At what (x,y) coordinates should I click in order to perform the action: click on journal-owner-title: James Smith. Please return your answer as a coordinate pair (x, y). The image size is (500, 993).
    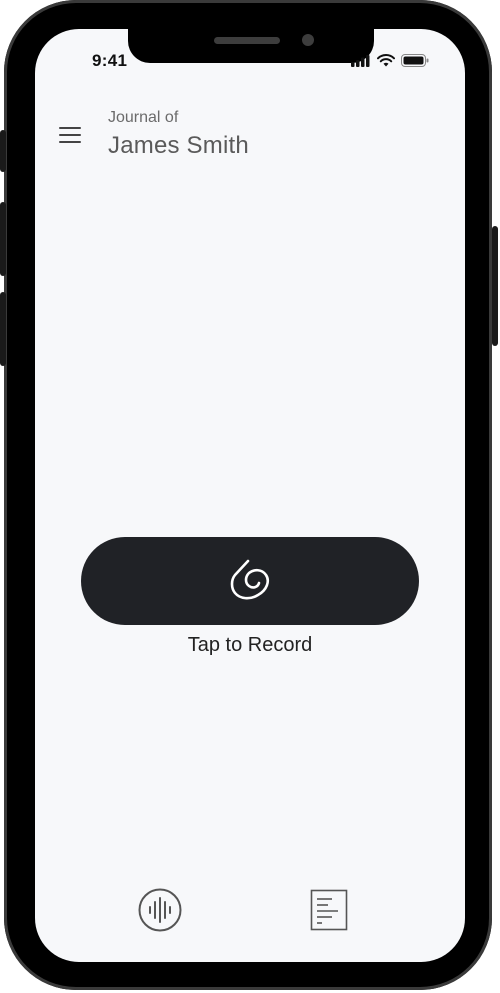
    Looking at the image, I should click on (178, 145).